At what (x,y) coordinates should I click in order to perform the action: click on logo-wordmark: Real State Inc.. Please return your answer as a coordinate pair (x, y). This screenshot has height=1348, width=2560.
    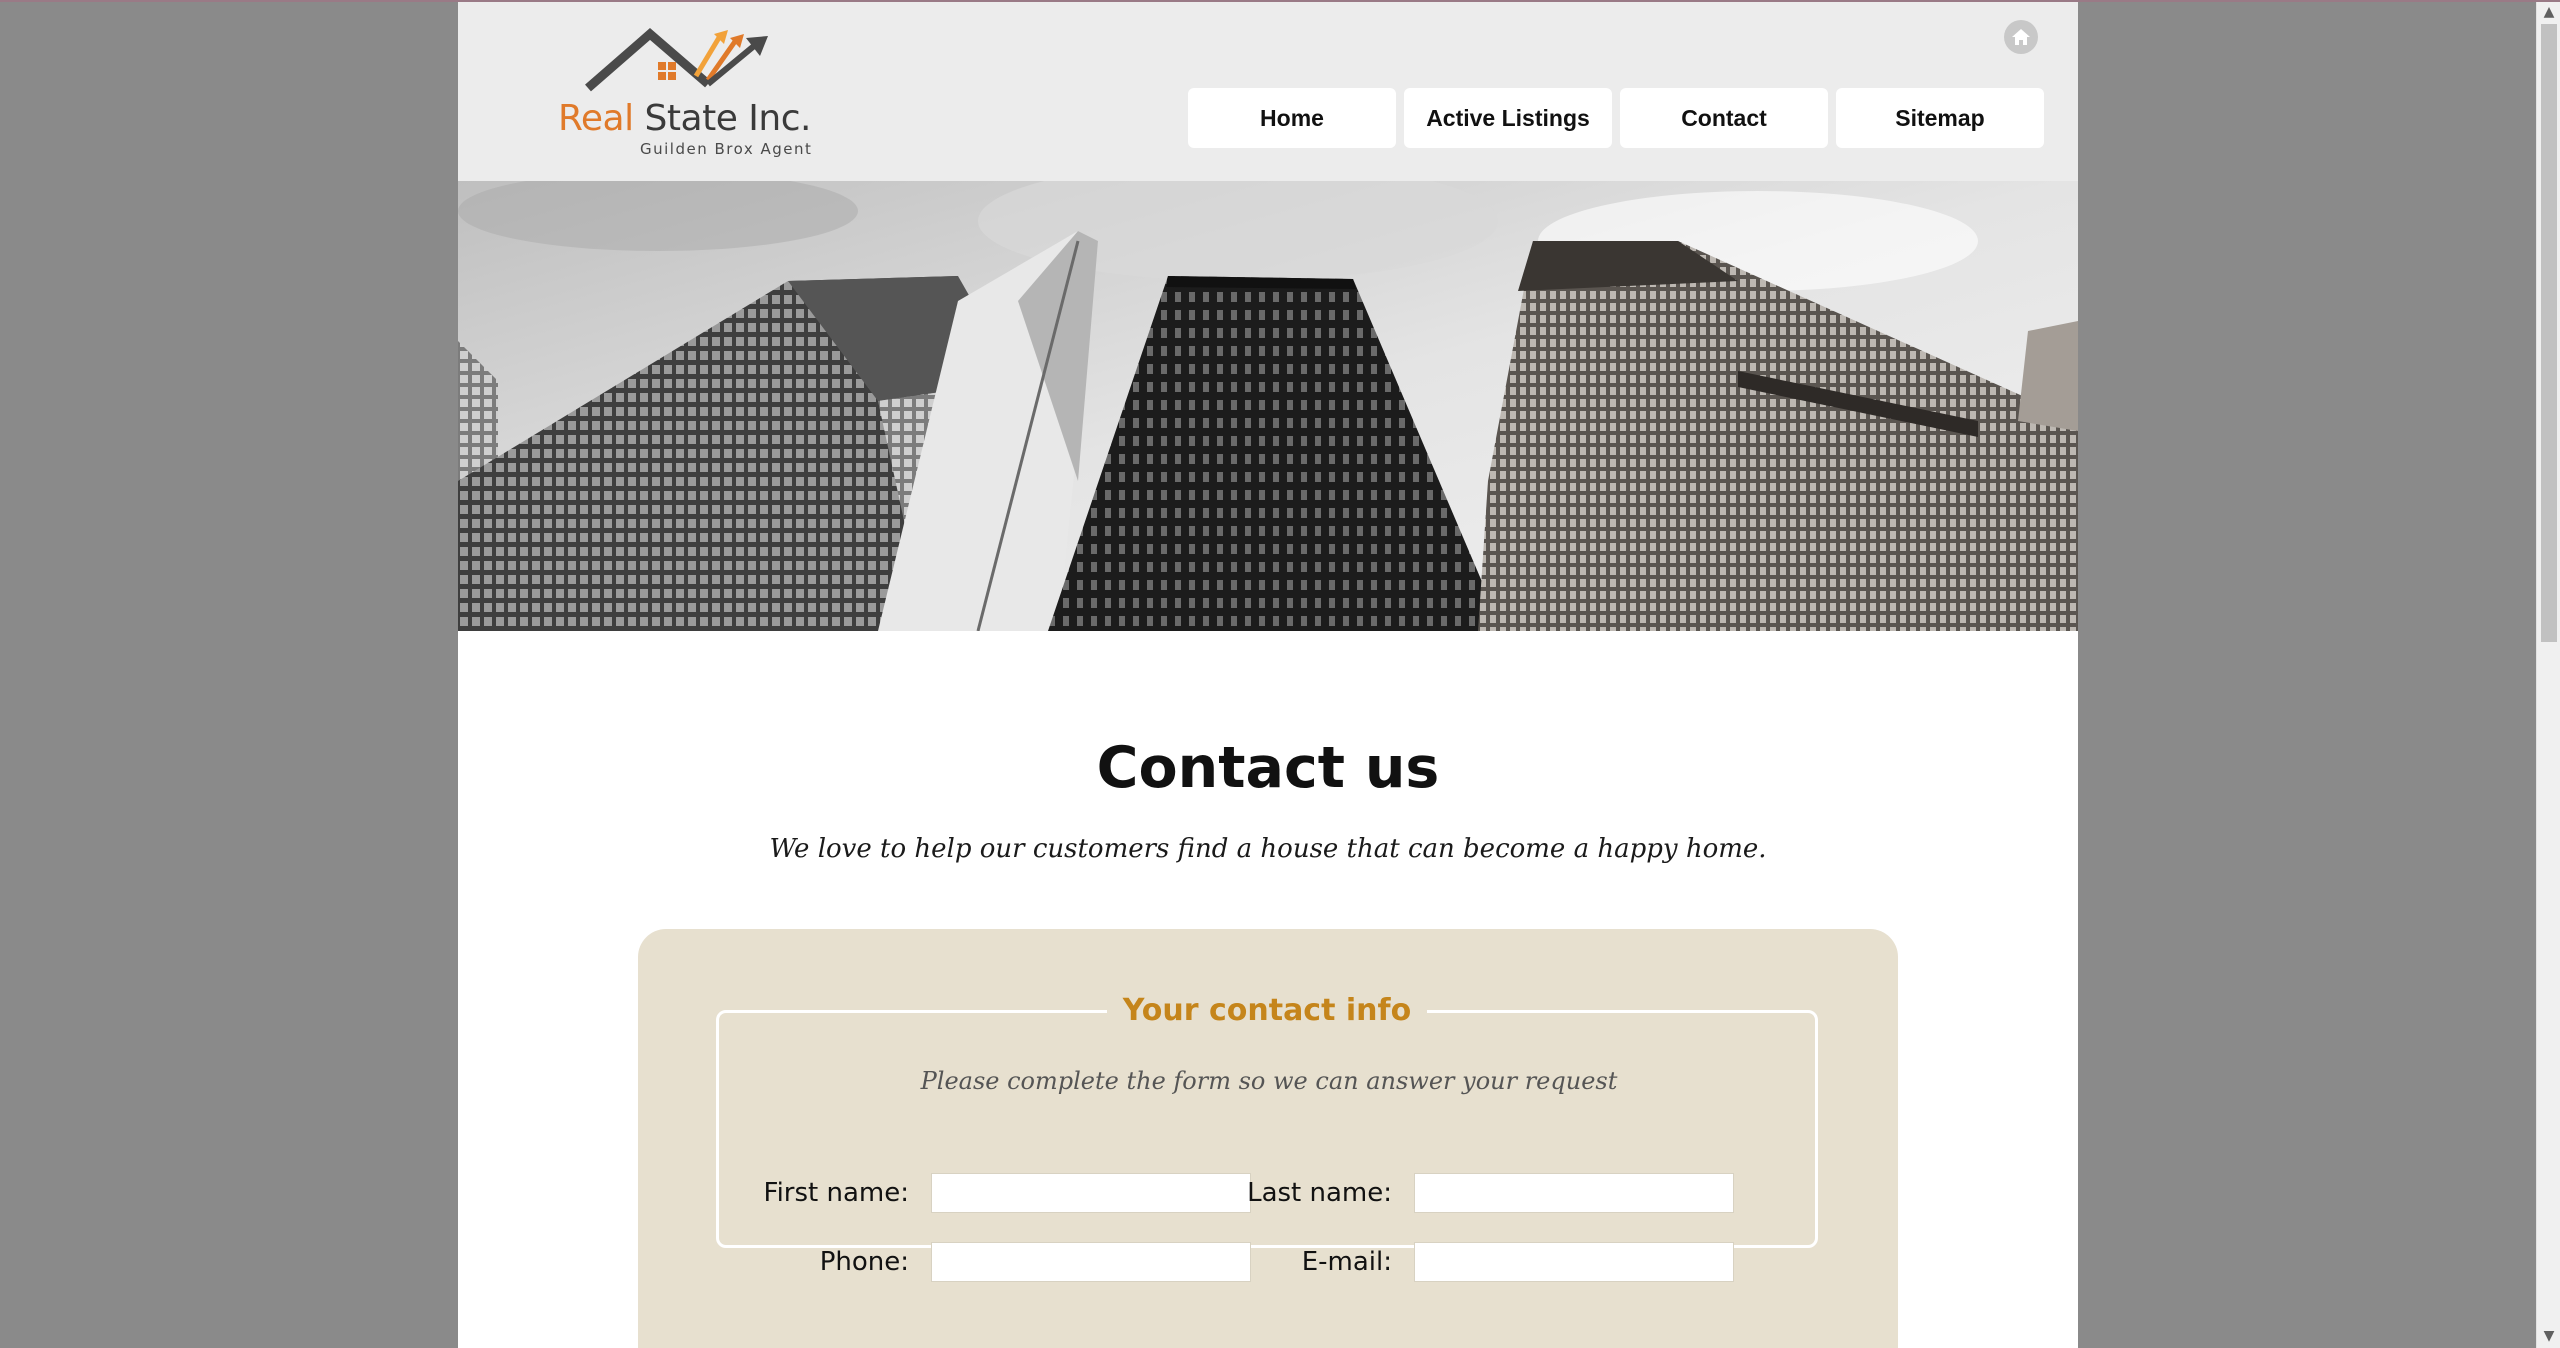
    Looking at the image, I should click on (684, 118).